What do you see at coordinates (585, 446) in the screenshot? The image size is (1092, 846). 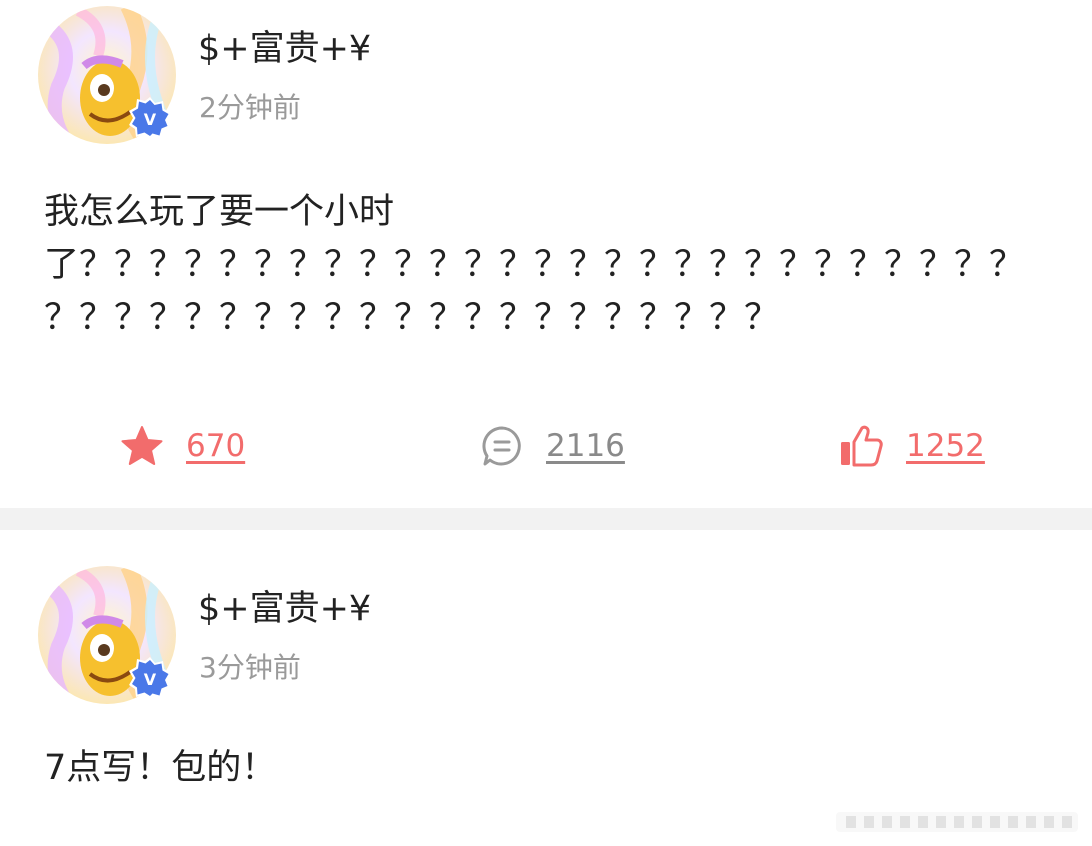 I see `comment-count: 2116` at bounding box center [585, 446].